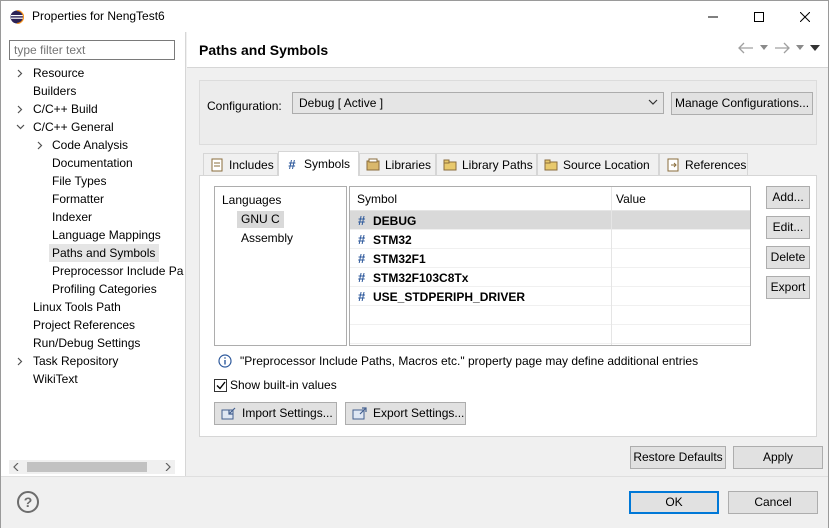 The image size is (829, 528). What do you see at coordinates (598, 164) in the screenshot?
I see `tab-source-location: Source Location` at bounding box center [598, 164].